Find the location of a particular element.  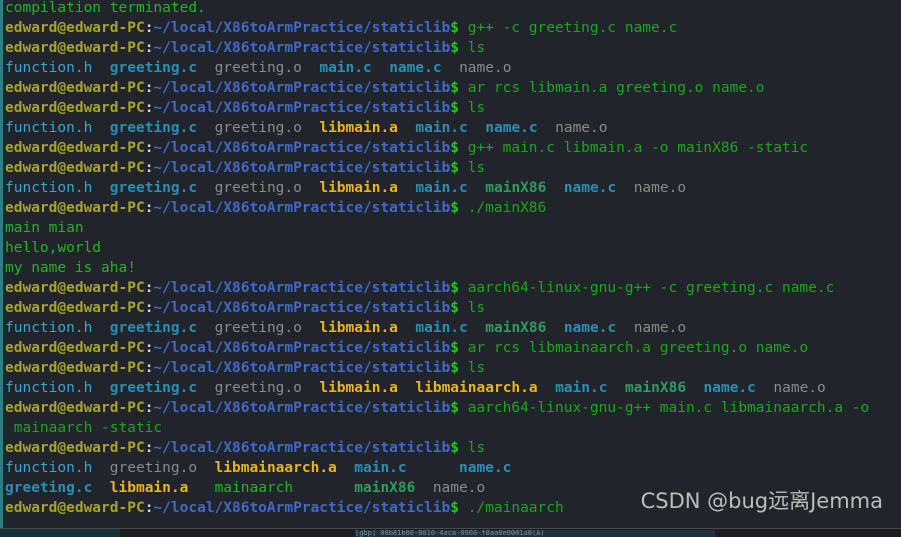

terminal-command: ./mainX86 is located at coordinates (502, 208).